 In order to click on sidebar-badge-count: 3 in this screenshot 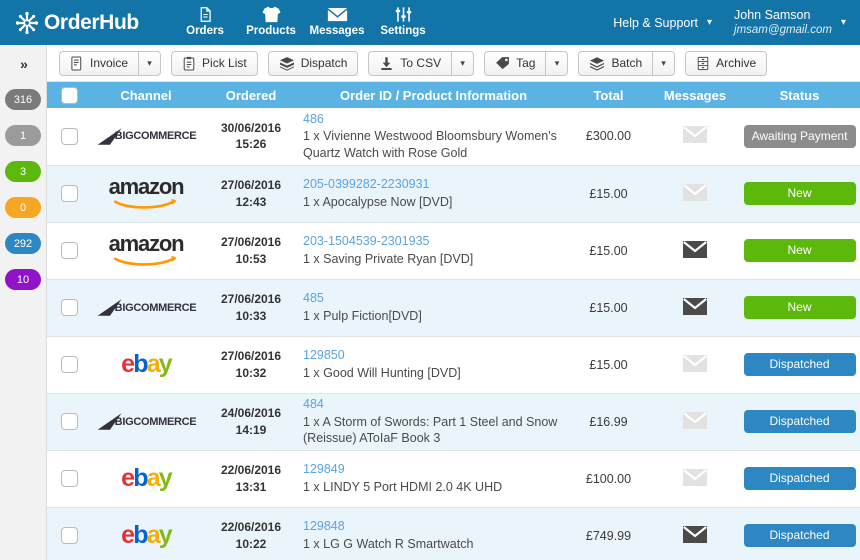, I will do `click(23, 171)`.